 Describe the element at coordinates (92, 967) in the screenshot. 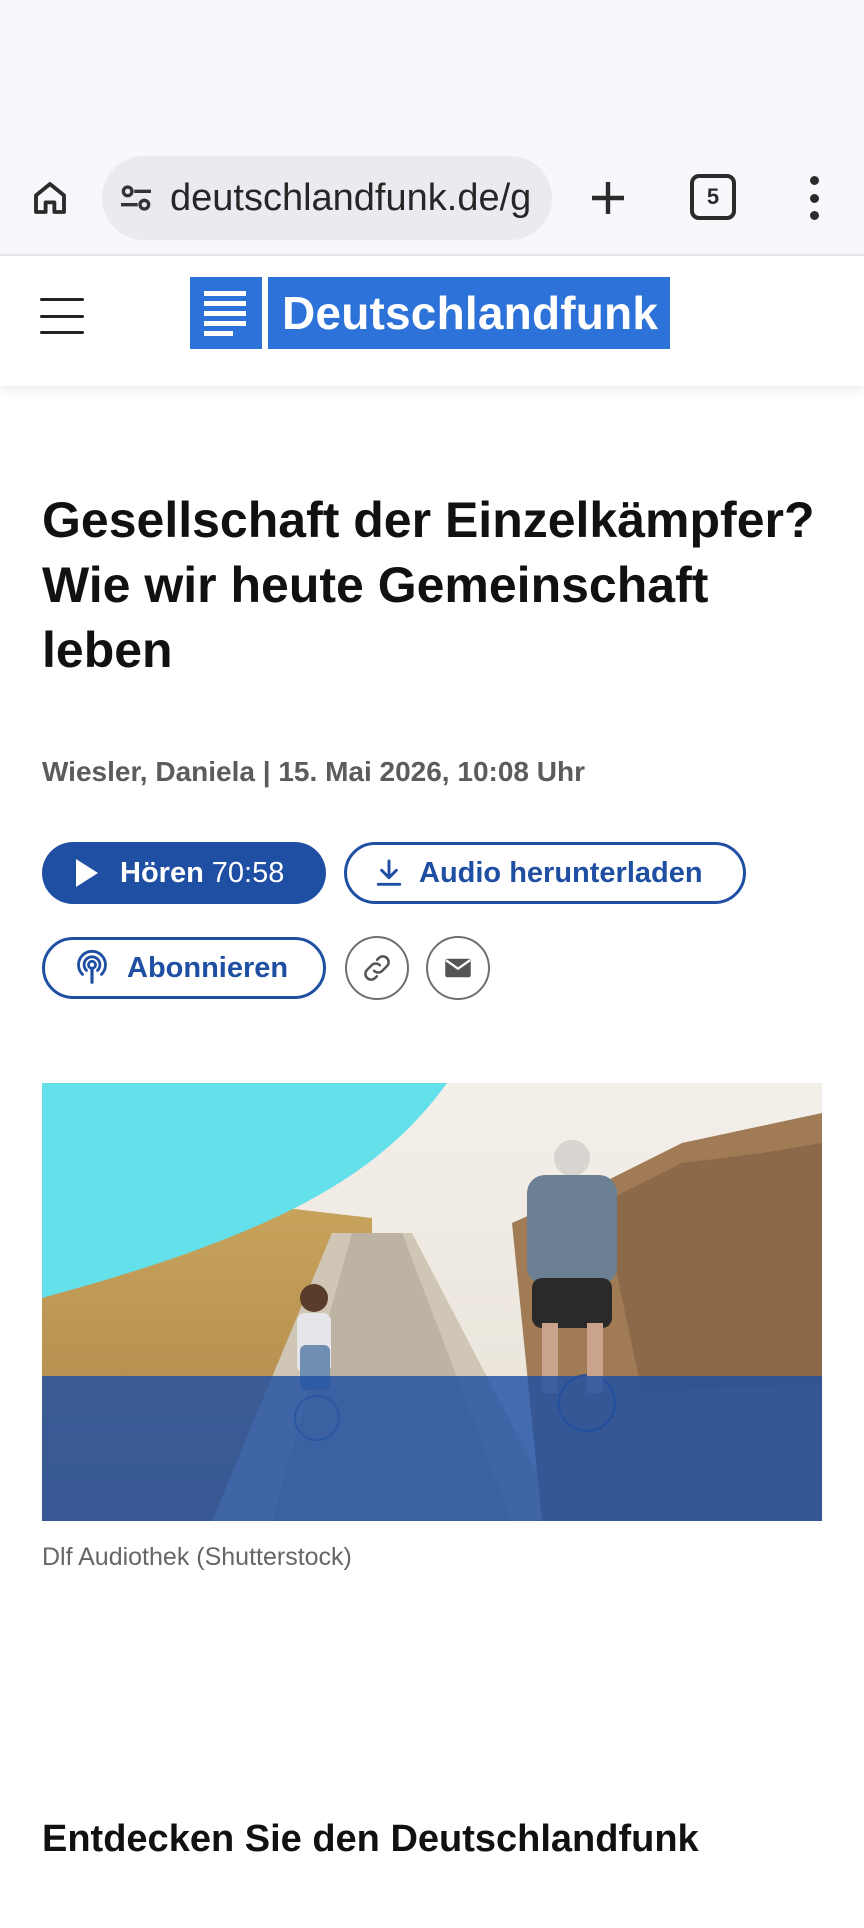

I see `podcast-icon` at that location.